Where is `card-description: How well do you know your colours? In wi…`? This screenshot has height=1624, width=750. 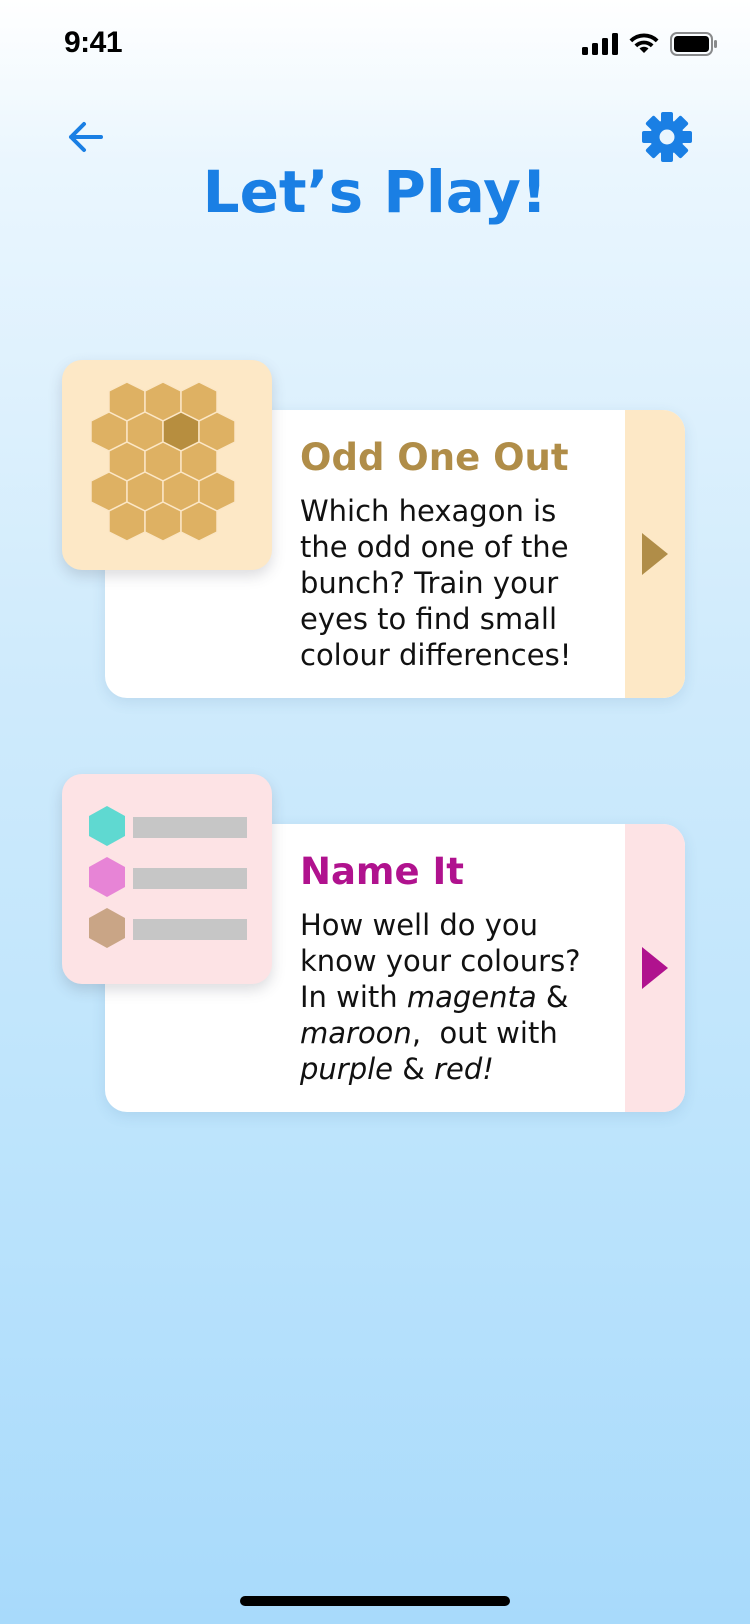 card-description: How well do you know your colours? In wi… is located at coordinates (450, 997).